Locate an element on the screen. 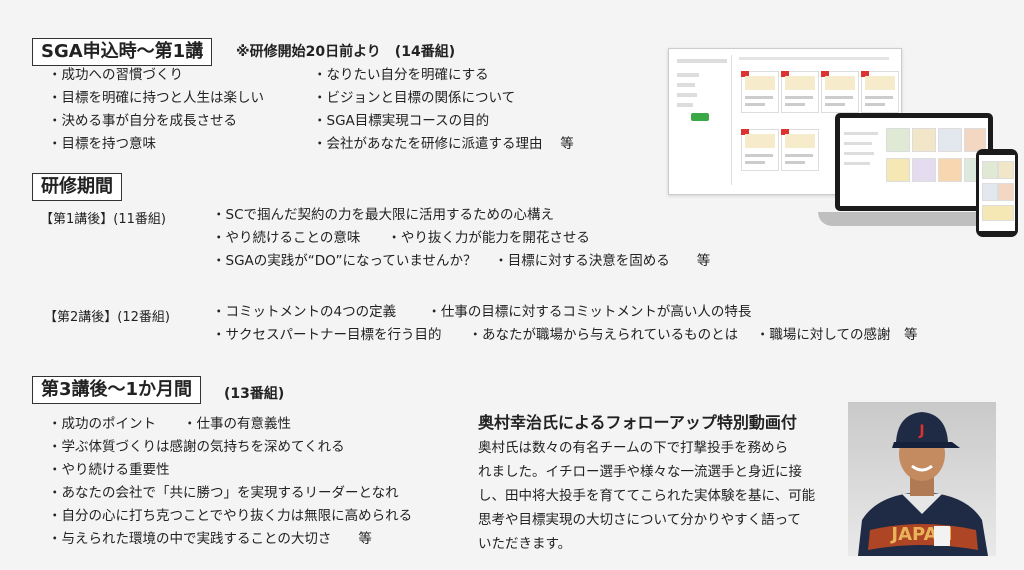 This screenshot has height=570, width=1024. body-line: いただきます。 is located at coordinates (525, 544).